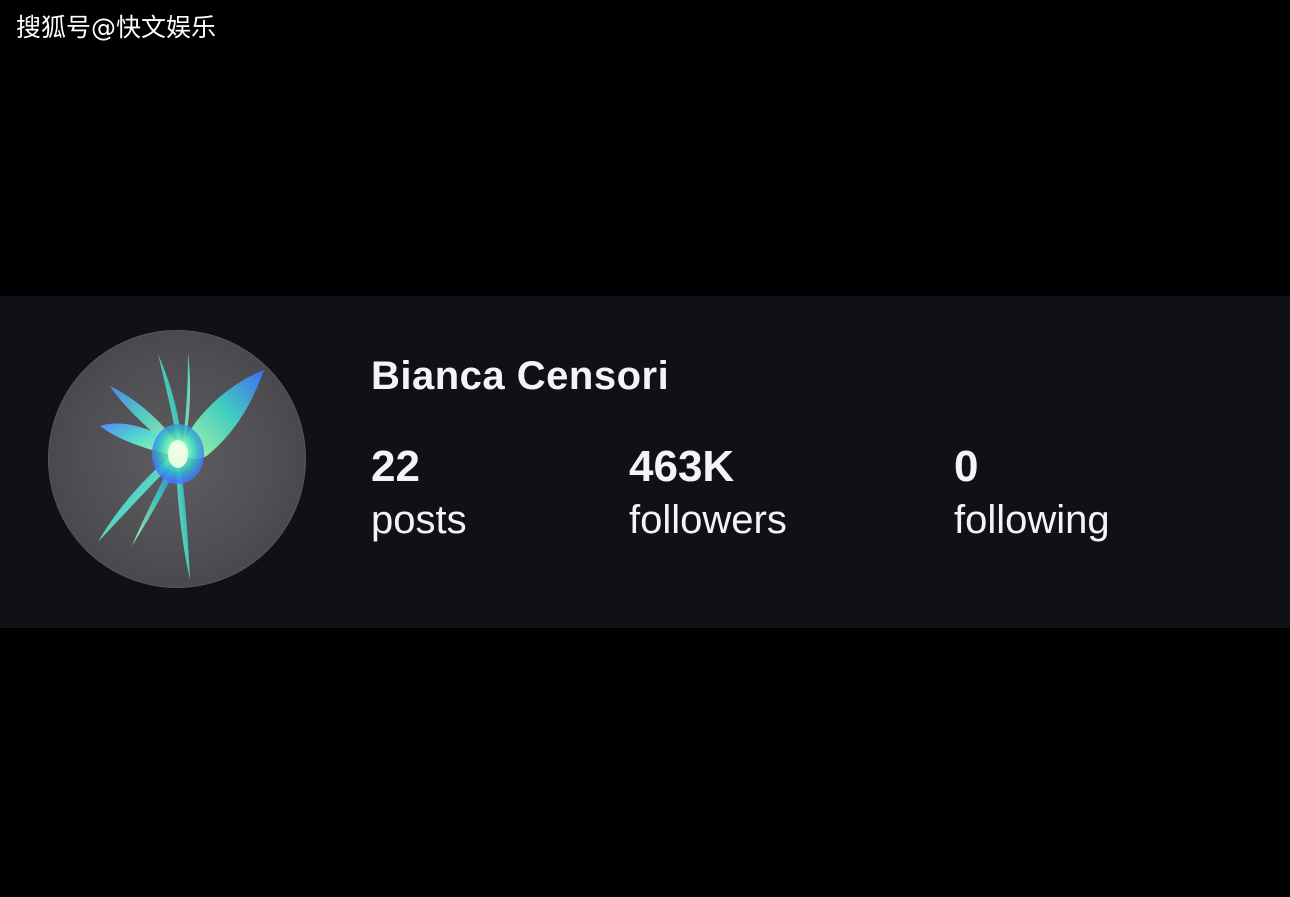 The width and height of the screenshot is (1290, 897). Describe the element at coordinates (419, 520) in the screenshot. I see `posts-label: posts` at that location.